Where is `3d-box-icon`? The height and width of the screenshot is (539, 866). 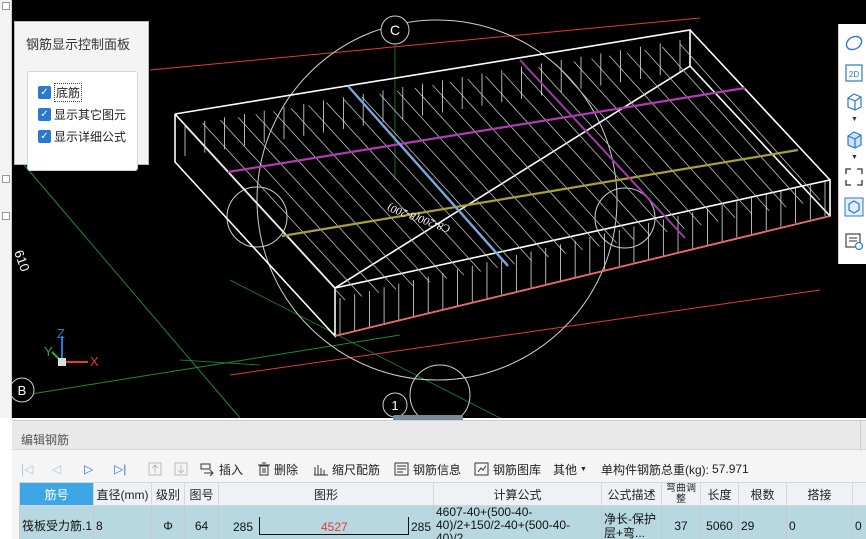
3d-box-icon is located at coordinates (854, 101).